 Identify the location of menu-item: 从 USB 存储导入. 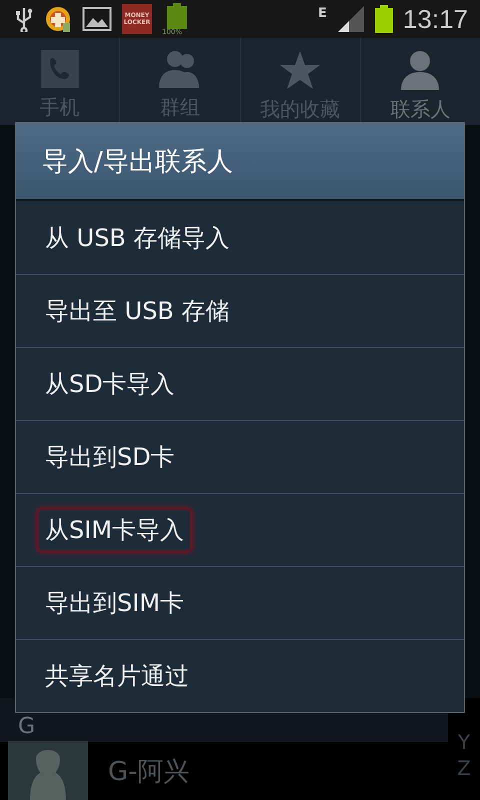
(240, 237).